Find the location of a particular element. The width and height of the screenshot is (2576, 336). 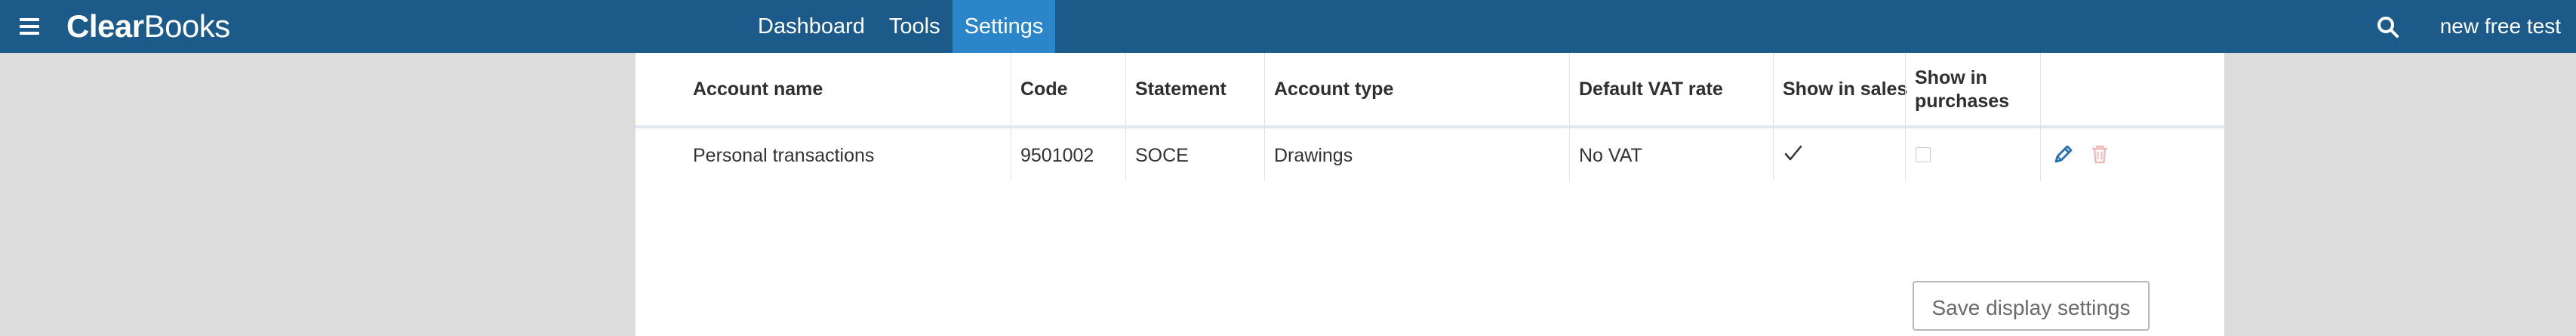

checkmark-icon is located at coordinates (1793, 153).